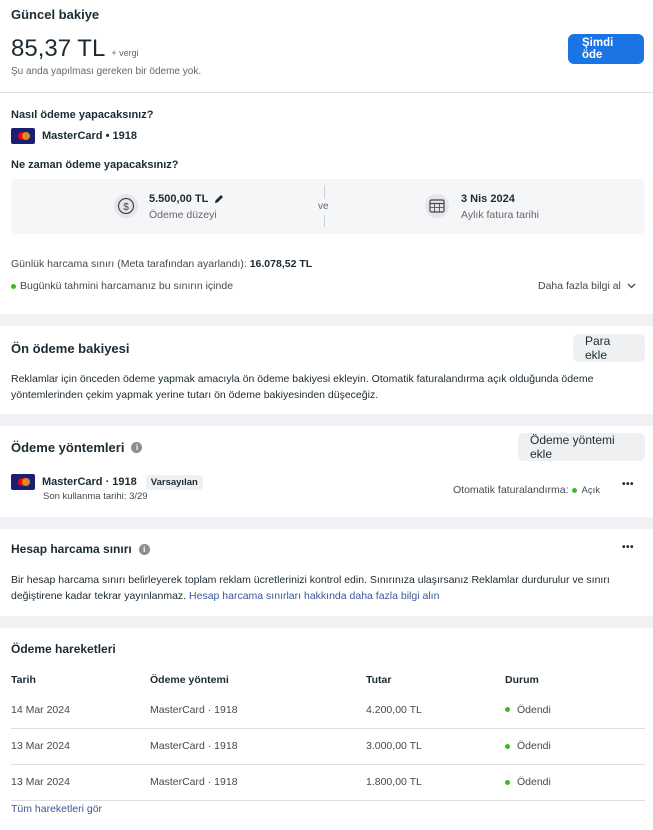 This screenshot has height=830, width=653. What do you see at coordinates (591, 490) in the screenshot?
I see `auto-billing-status: Açık` at bounding box center [591, 490].